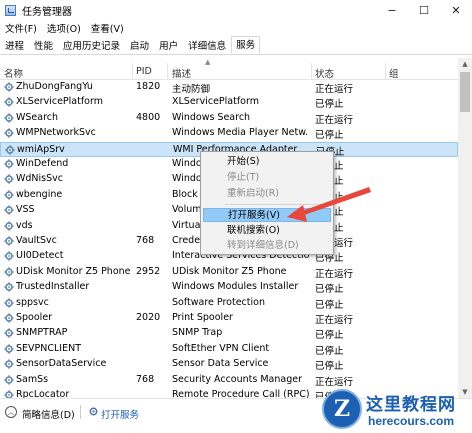  I want to click on column-headers: ▲ 名称 PID 描述 状态 组, so click(229, 69).